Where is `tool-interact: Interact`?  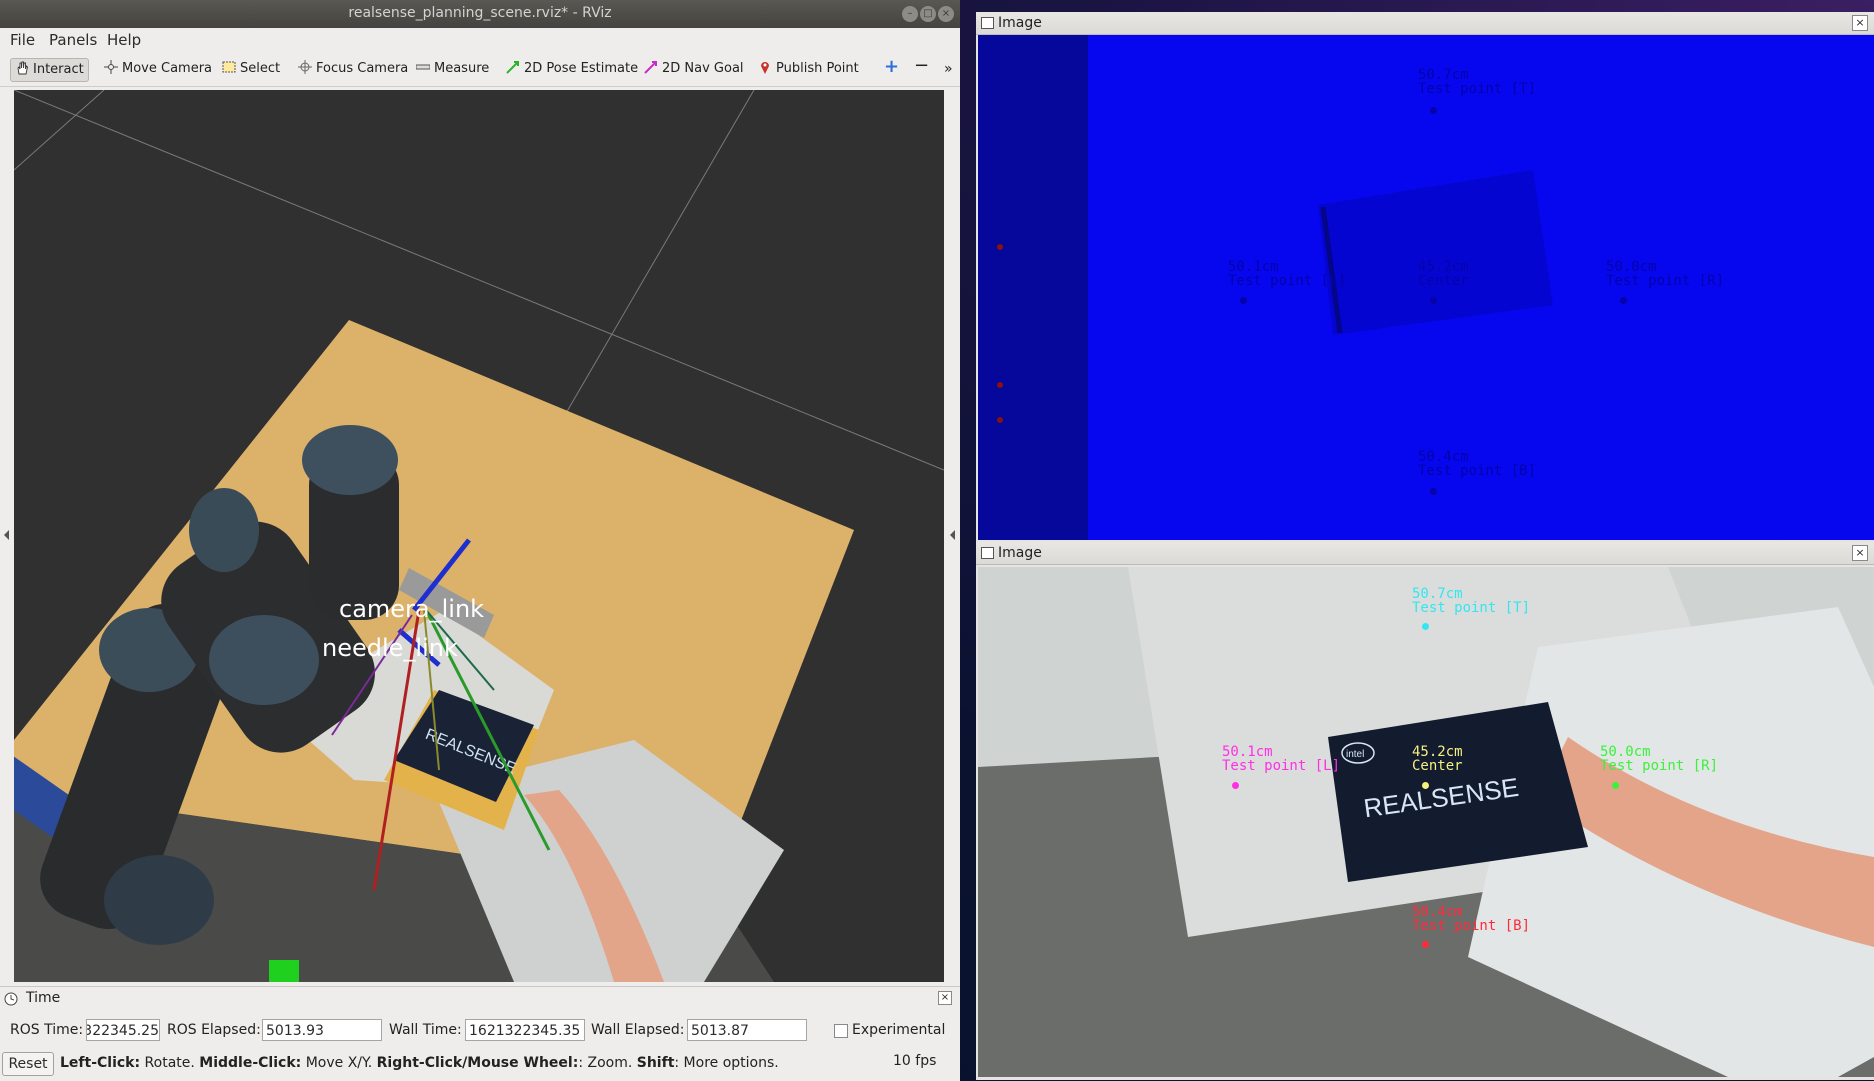
tool-interact: Interact is located at coordinates (49, 70).